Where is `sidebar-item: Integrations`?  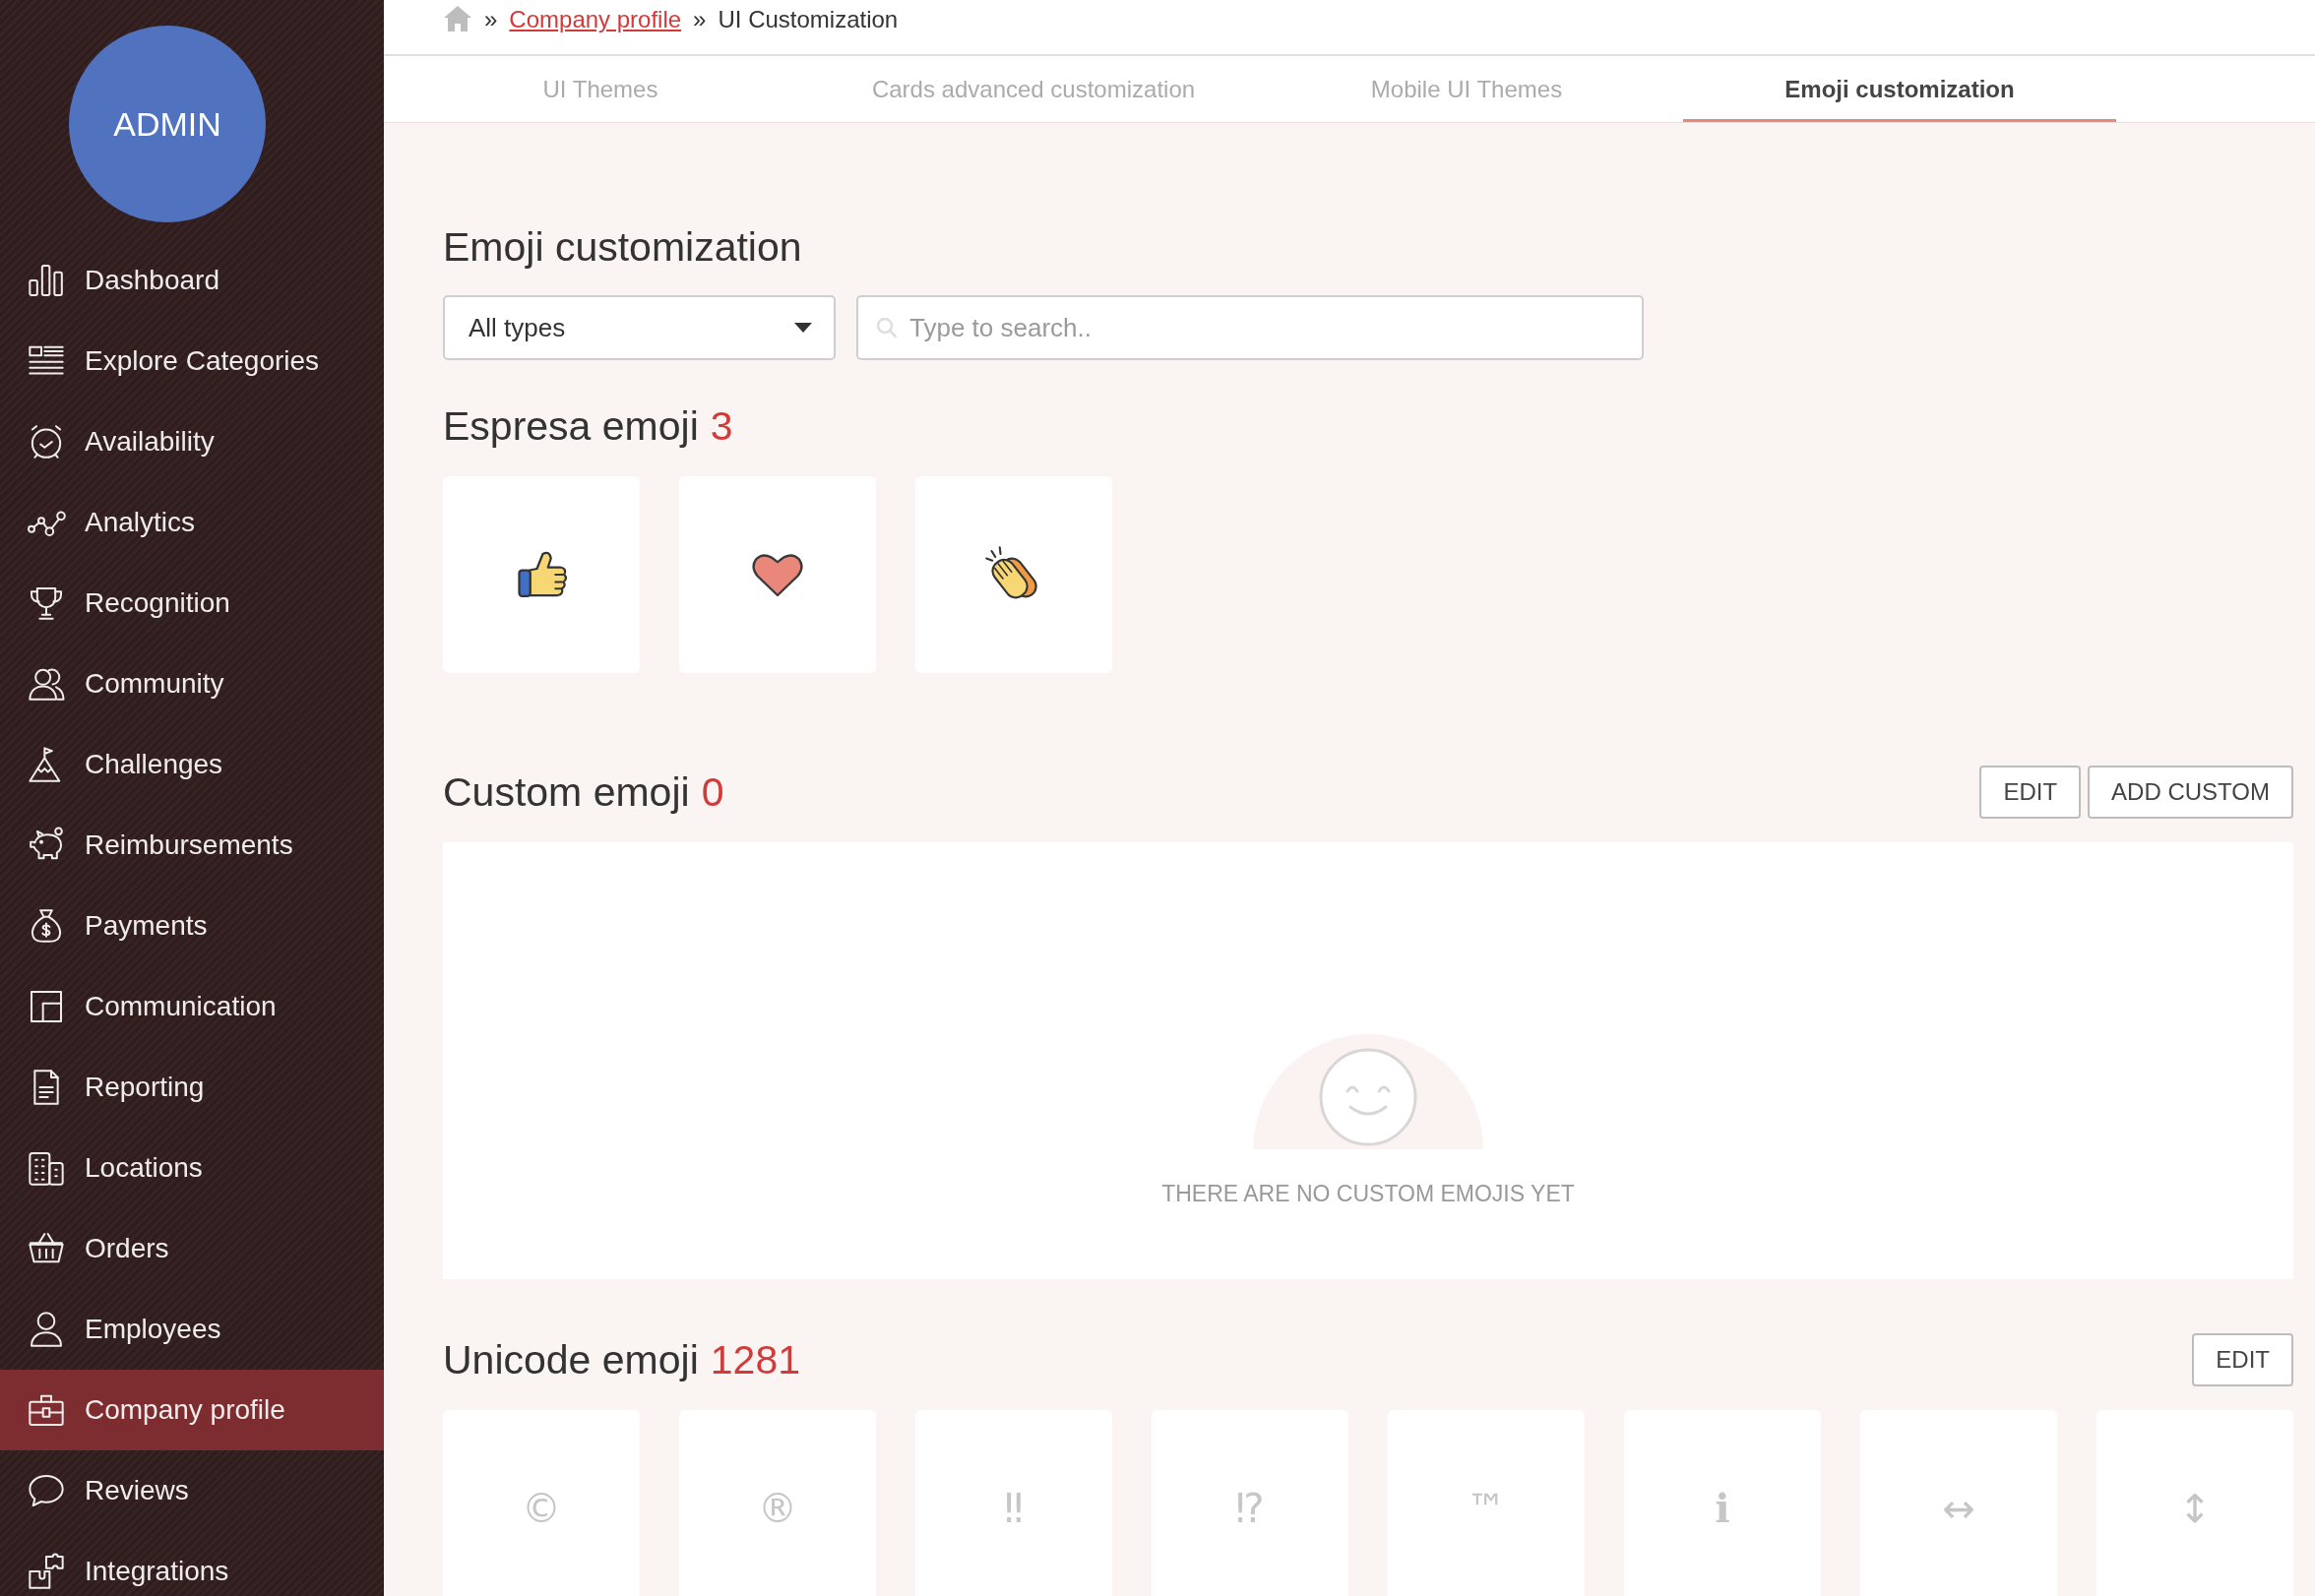 sidebar-item: Integrations is located at coordinates (192, 1564).